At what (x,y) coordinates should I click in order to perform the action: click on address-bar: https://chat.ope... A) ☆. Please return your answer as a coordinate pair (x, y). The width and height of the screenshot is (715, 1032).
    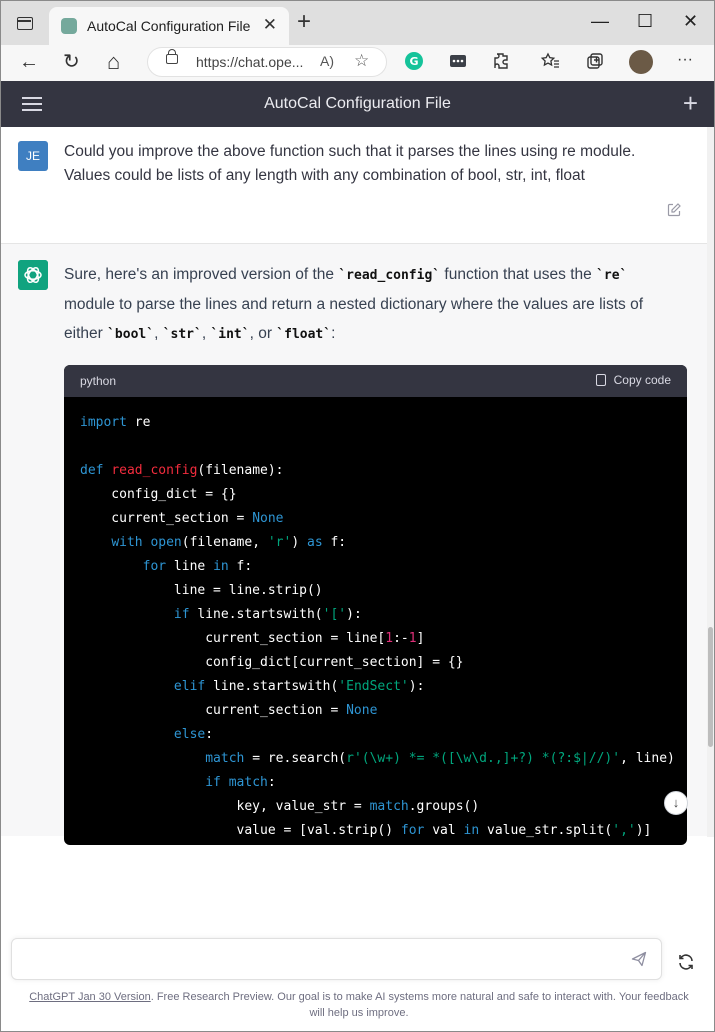
    Looking at the image, I should click on (267, 62).